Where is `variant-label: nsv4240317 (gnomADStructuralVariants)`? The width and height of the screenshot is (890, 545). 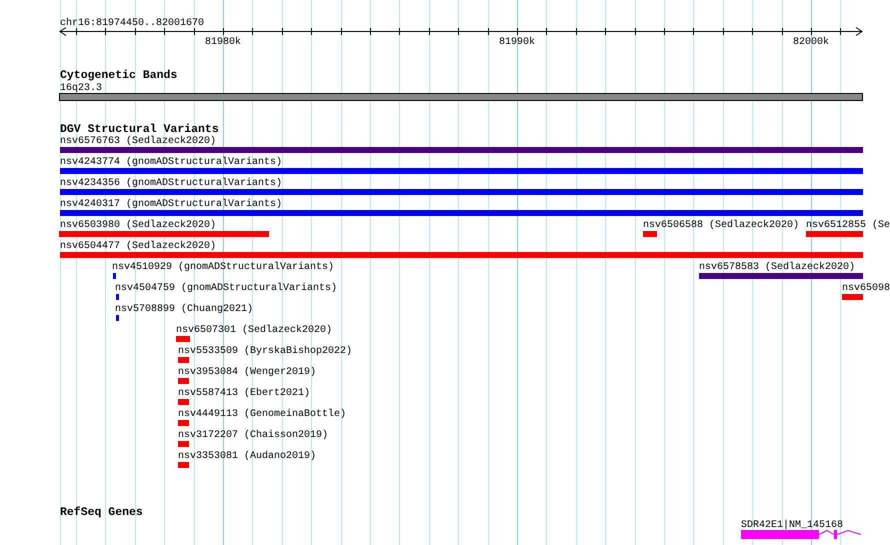
variant-label: nsv4240317 (gnomADStructuralVariants) is located at coordinates (171, 204).